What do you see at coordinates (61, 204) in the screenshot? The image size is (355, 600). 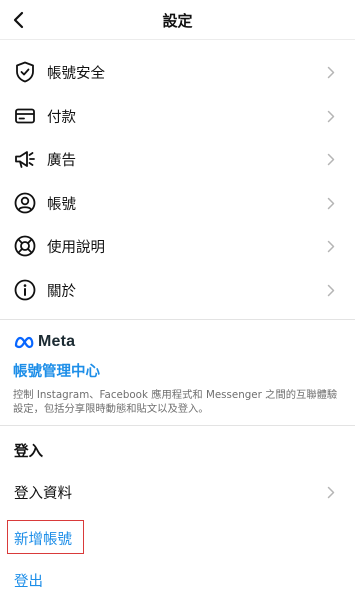 I see `menu-item-label: 帳號` at bounding box center [61, 204].